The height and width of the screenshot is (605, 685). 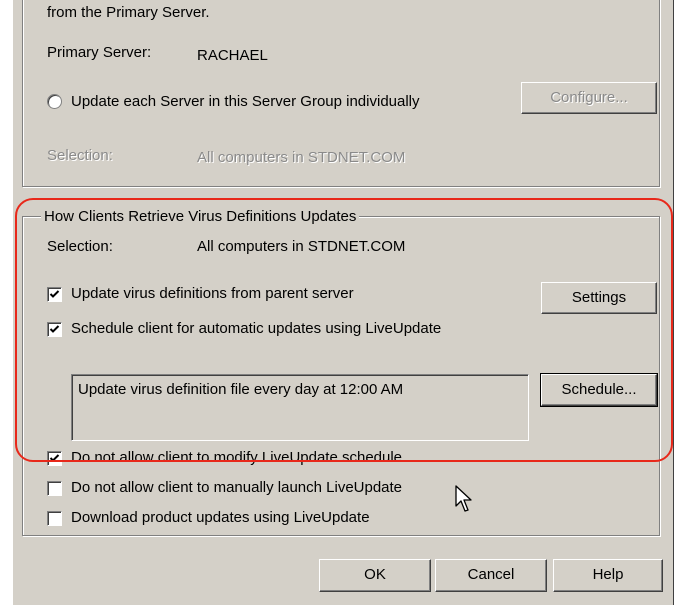 What do you see at coordinates (54, 518) in the screenshot?
I see `download-product-updates-checkbox` at bounding box center [54, 518].